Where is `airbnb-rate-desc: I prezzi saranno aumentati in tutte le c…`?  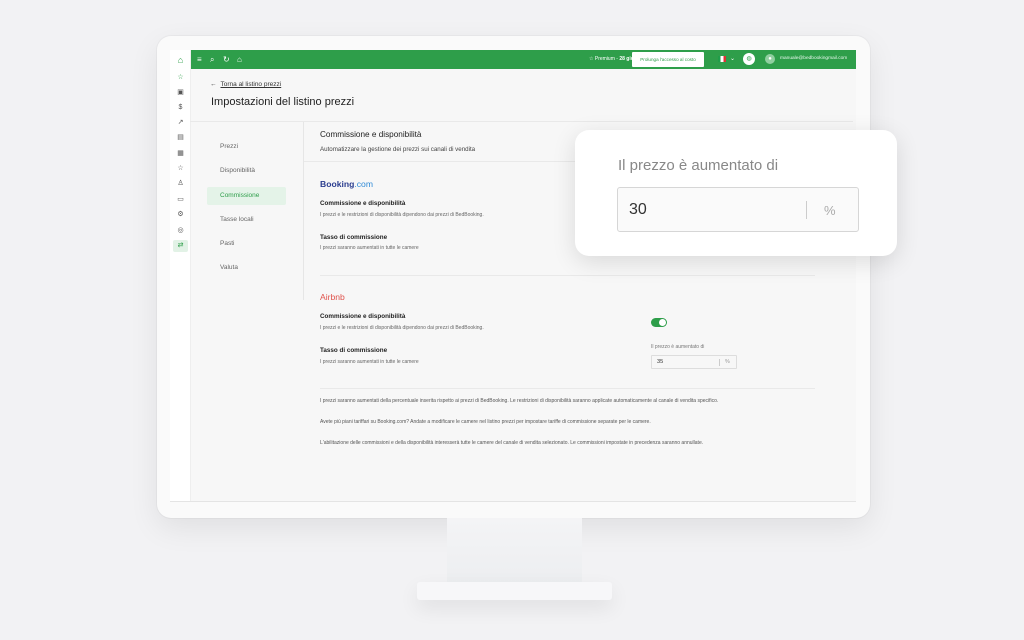 airbnb-rate-desc: I prezzi saranno aumentati in tutte le c… is located at coordinates (369, 362).